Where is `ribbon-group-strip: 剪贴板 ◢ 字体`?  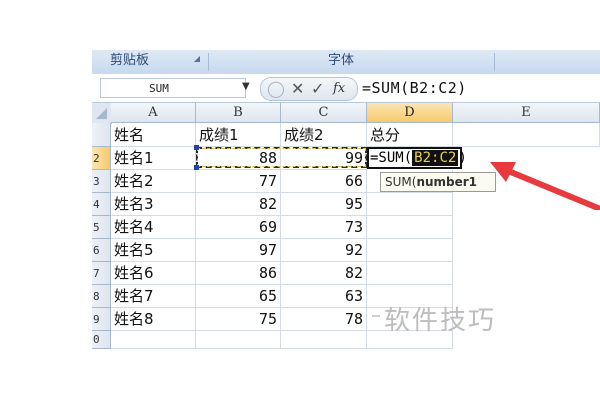 ribbon-group-strip: 剪贴板 ◢ 字体 is located at coordinates (346, 62).